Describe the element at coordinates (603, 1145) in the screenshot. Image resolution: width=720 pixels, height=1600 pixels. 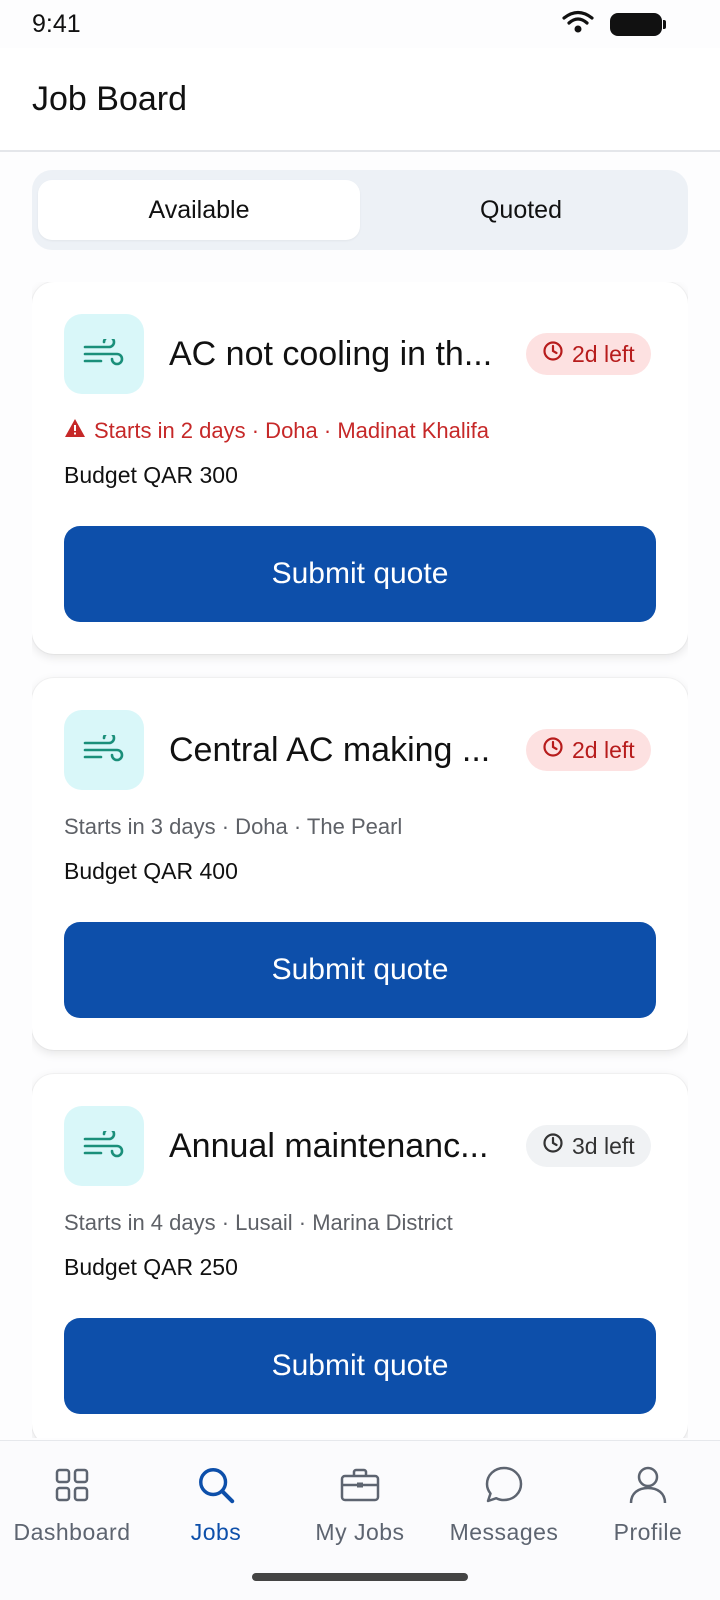
I see `deadline-text: 3d left` at that location.